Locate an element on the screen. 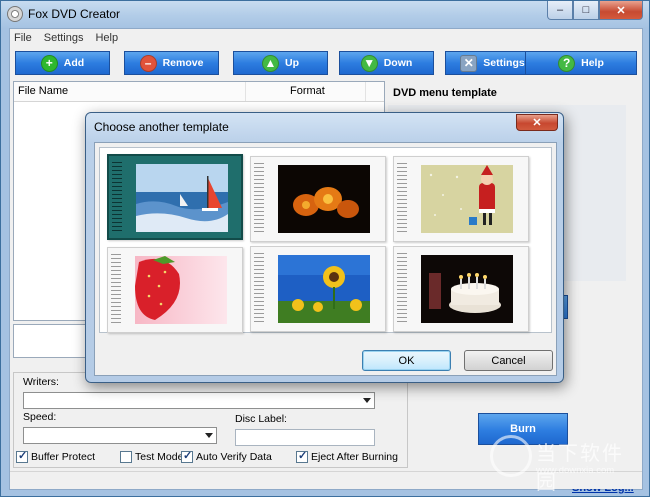 This screenshot has height=497, width=650. birthday-cake-image is located at coordinates (467, 289).